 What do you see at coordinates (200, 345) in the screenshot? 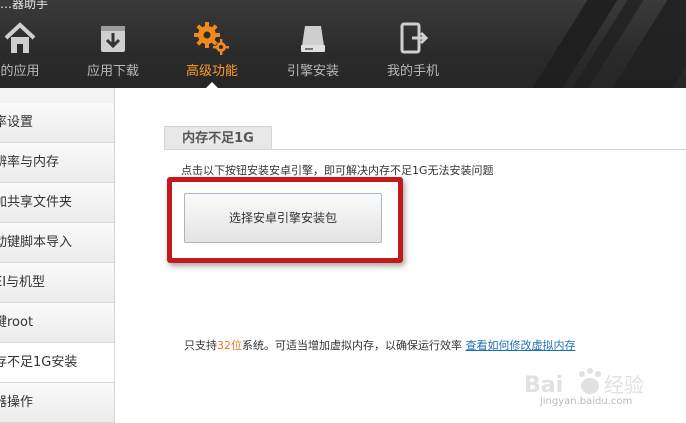
I see `note-prefix: 只支持` at bounding box center [200, 345].